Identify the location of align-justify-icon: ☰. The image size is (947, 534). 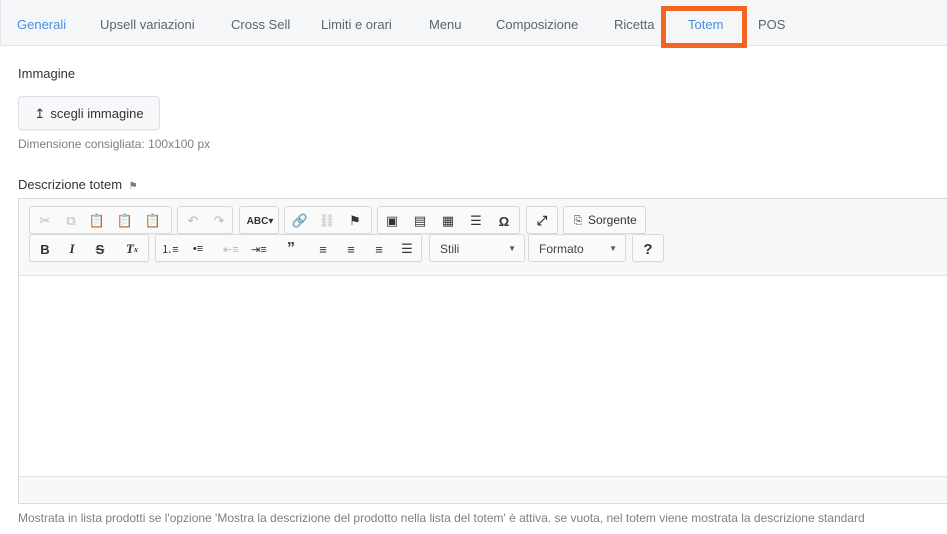
(407, 249).